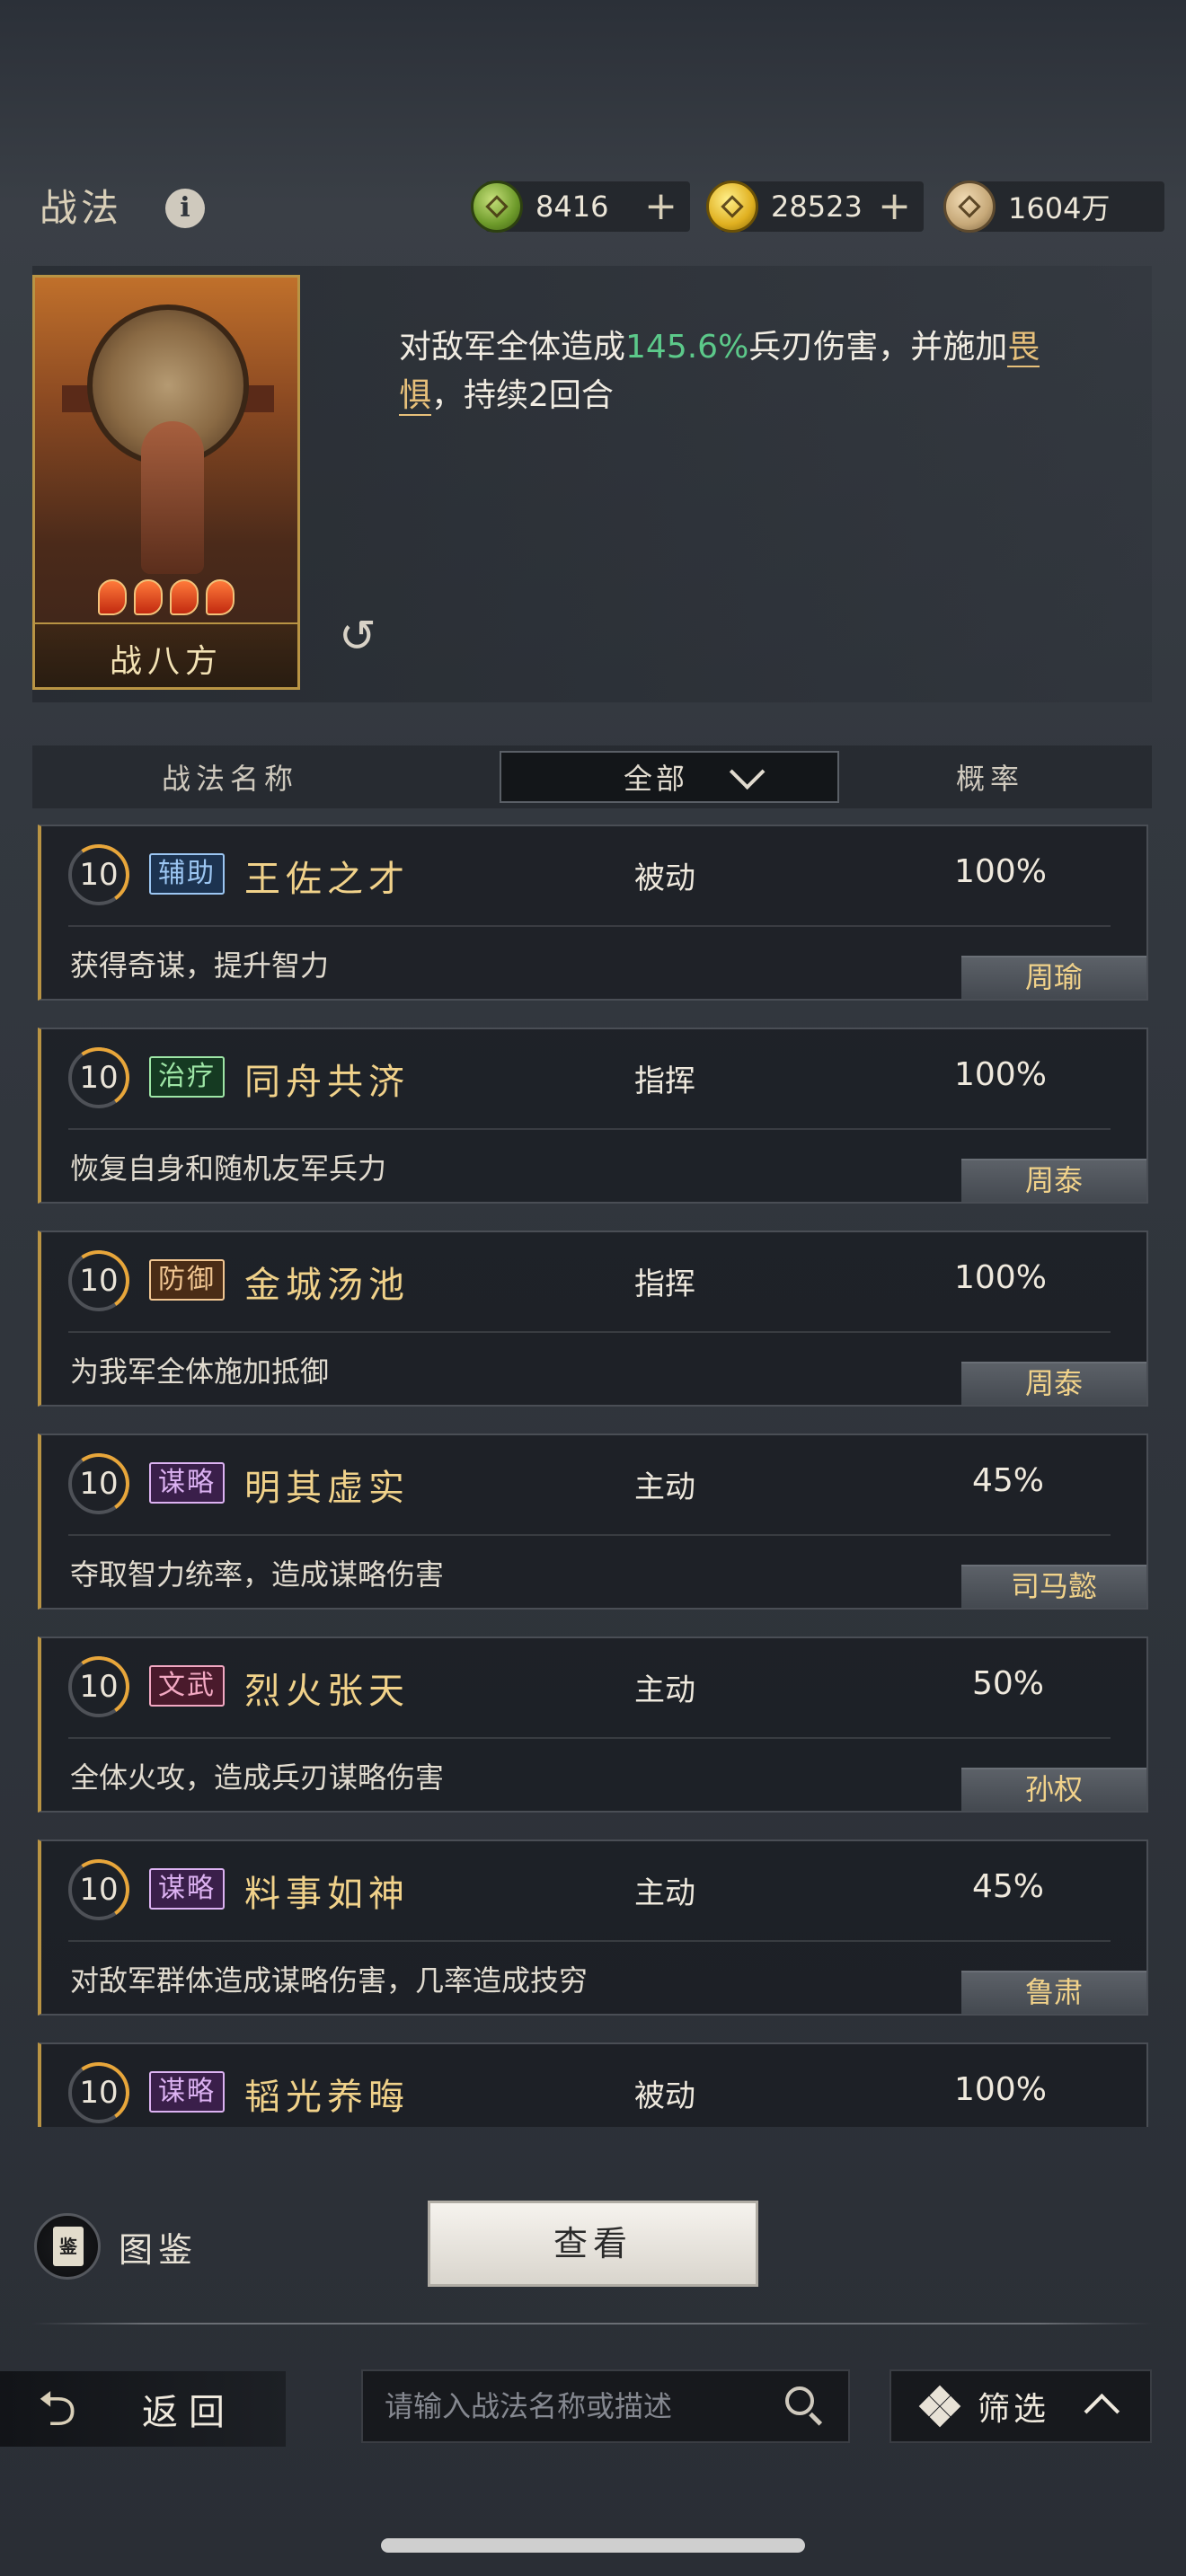 Image resolution: width=1186 pixels, height=2576 pixels. Describe the element at coordinates (939, 2406) in the screenshot. I see `filter-icon` at that location.